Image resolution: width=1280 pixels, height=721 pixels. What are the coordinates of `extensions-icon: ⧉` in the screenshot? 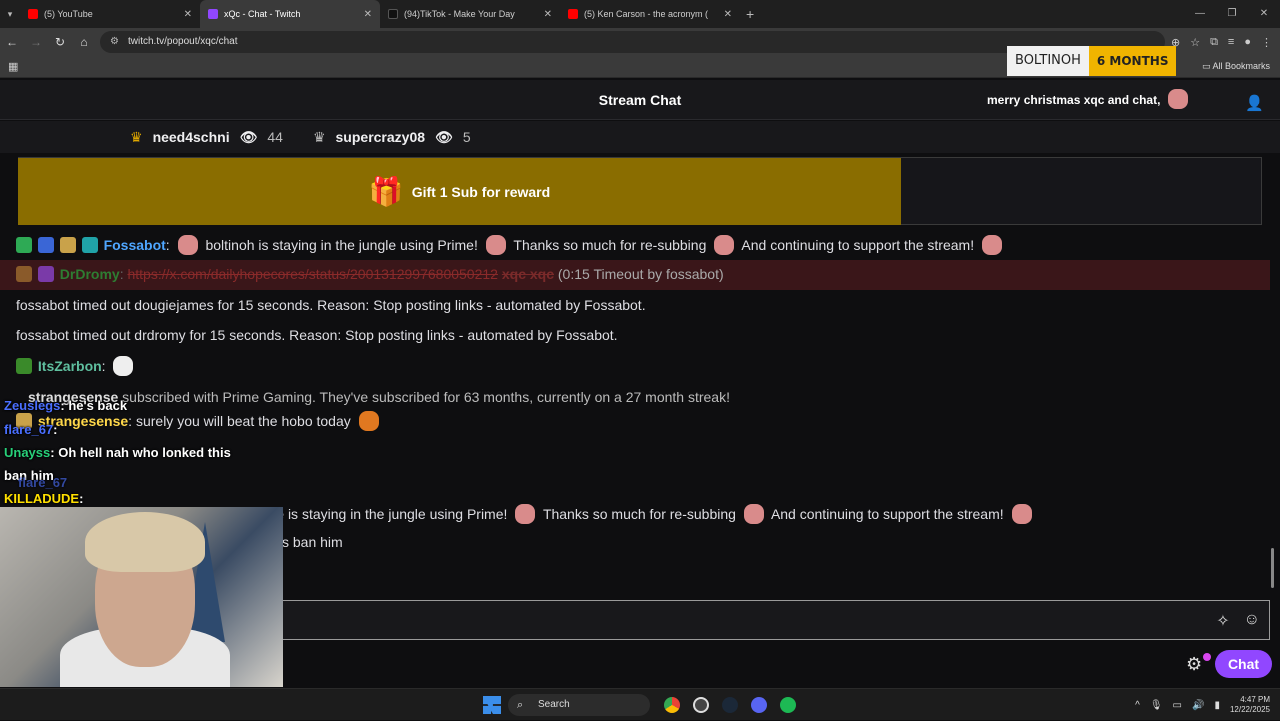 It's located at (1214, 42).